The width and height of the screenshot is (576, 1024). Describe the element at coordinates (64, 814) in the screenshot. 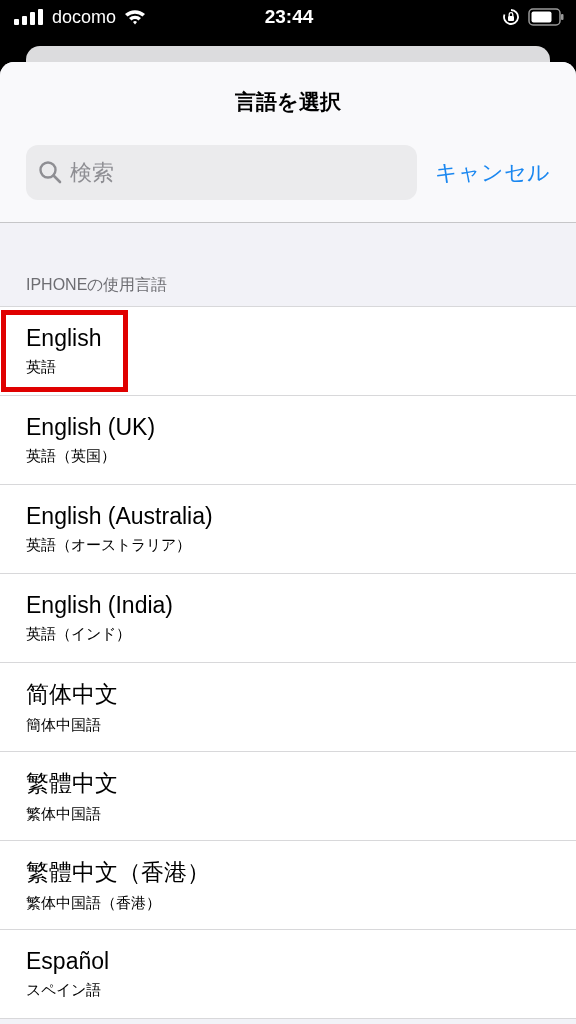

I see `language-subtitle: 繁体中国語` at that location.